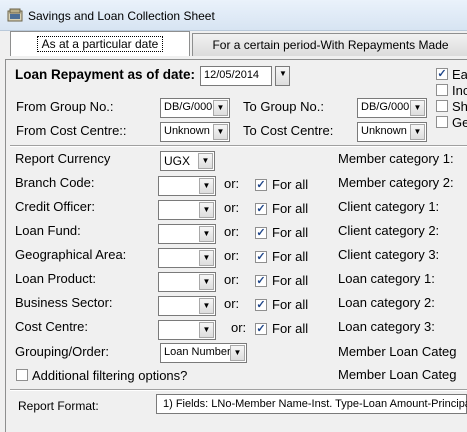  I want to click on report-format-label: Report Format:, so click(58, 406).